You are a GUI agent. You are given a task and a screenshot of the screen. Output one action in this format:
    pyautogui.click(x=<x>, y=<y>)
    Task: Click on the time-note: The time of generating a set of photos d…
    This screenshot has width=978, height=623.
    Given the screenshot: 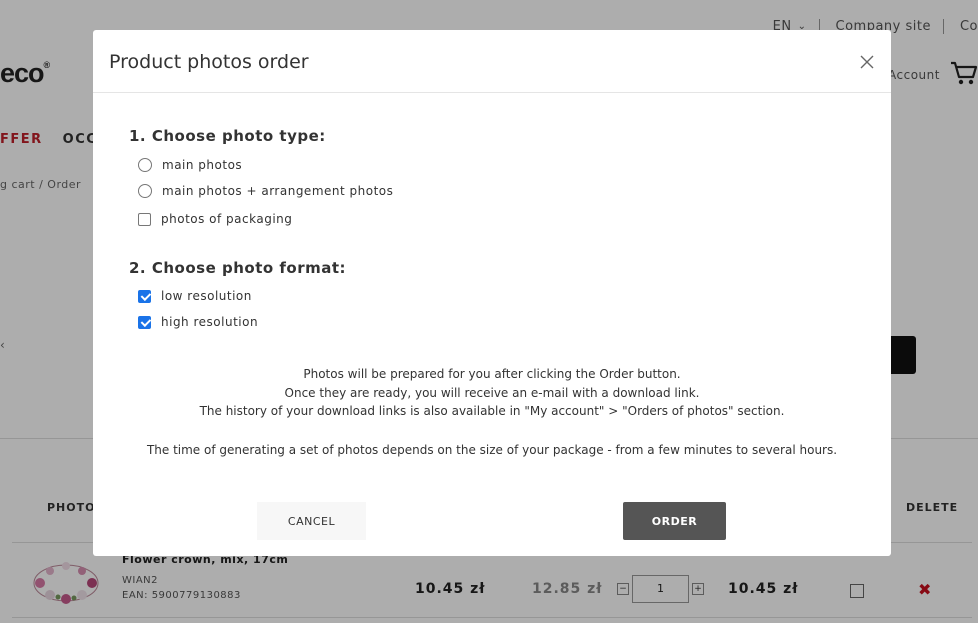 What is the action you would take?
    pyautogui.click(x=492, y=450)
    